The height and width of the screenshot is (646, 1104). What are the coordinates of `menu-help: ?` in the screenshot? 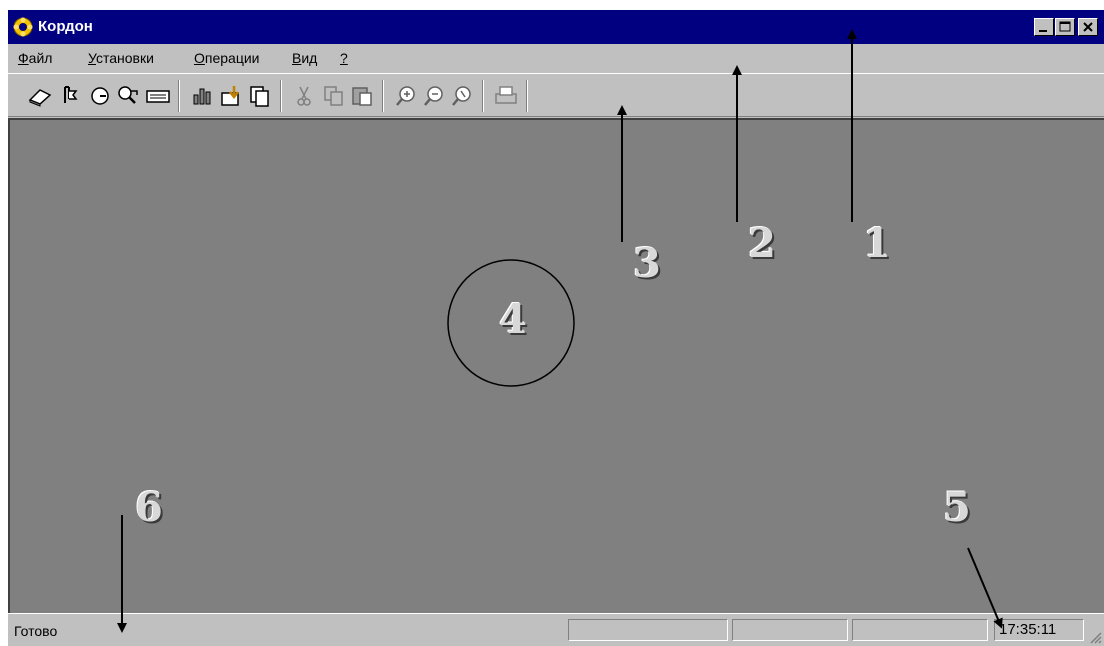 It's located at (344, 58).